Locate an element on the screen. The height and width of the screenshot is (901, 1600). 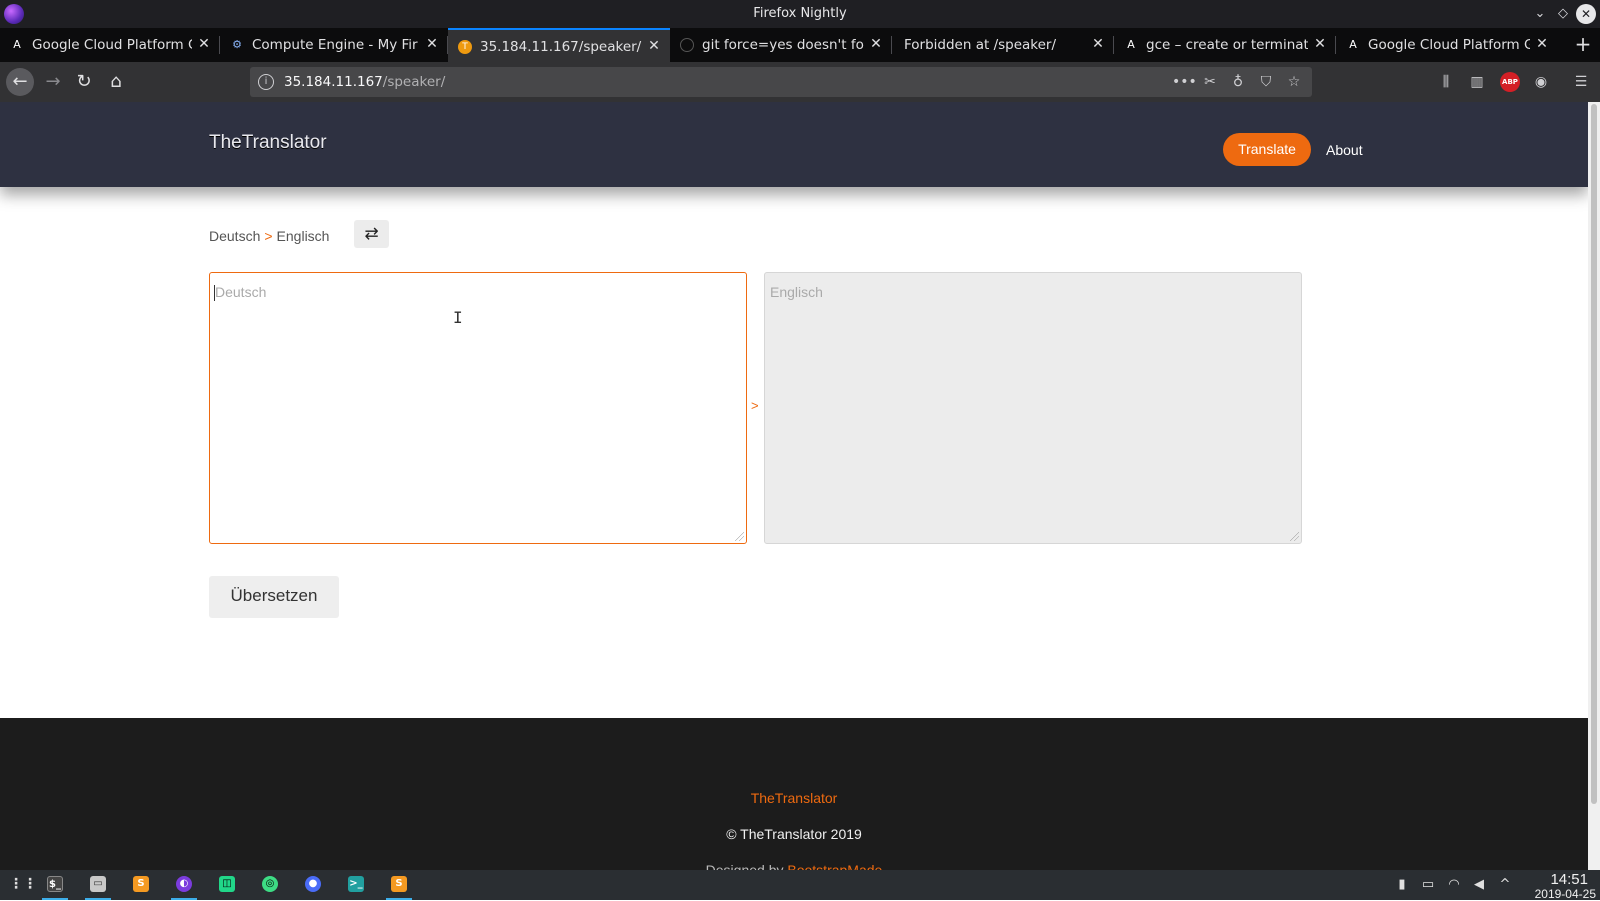
hamburger-menu-icon: ☰ is located at coordinates (1581, 82).